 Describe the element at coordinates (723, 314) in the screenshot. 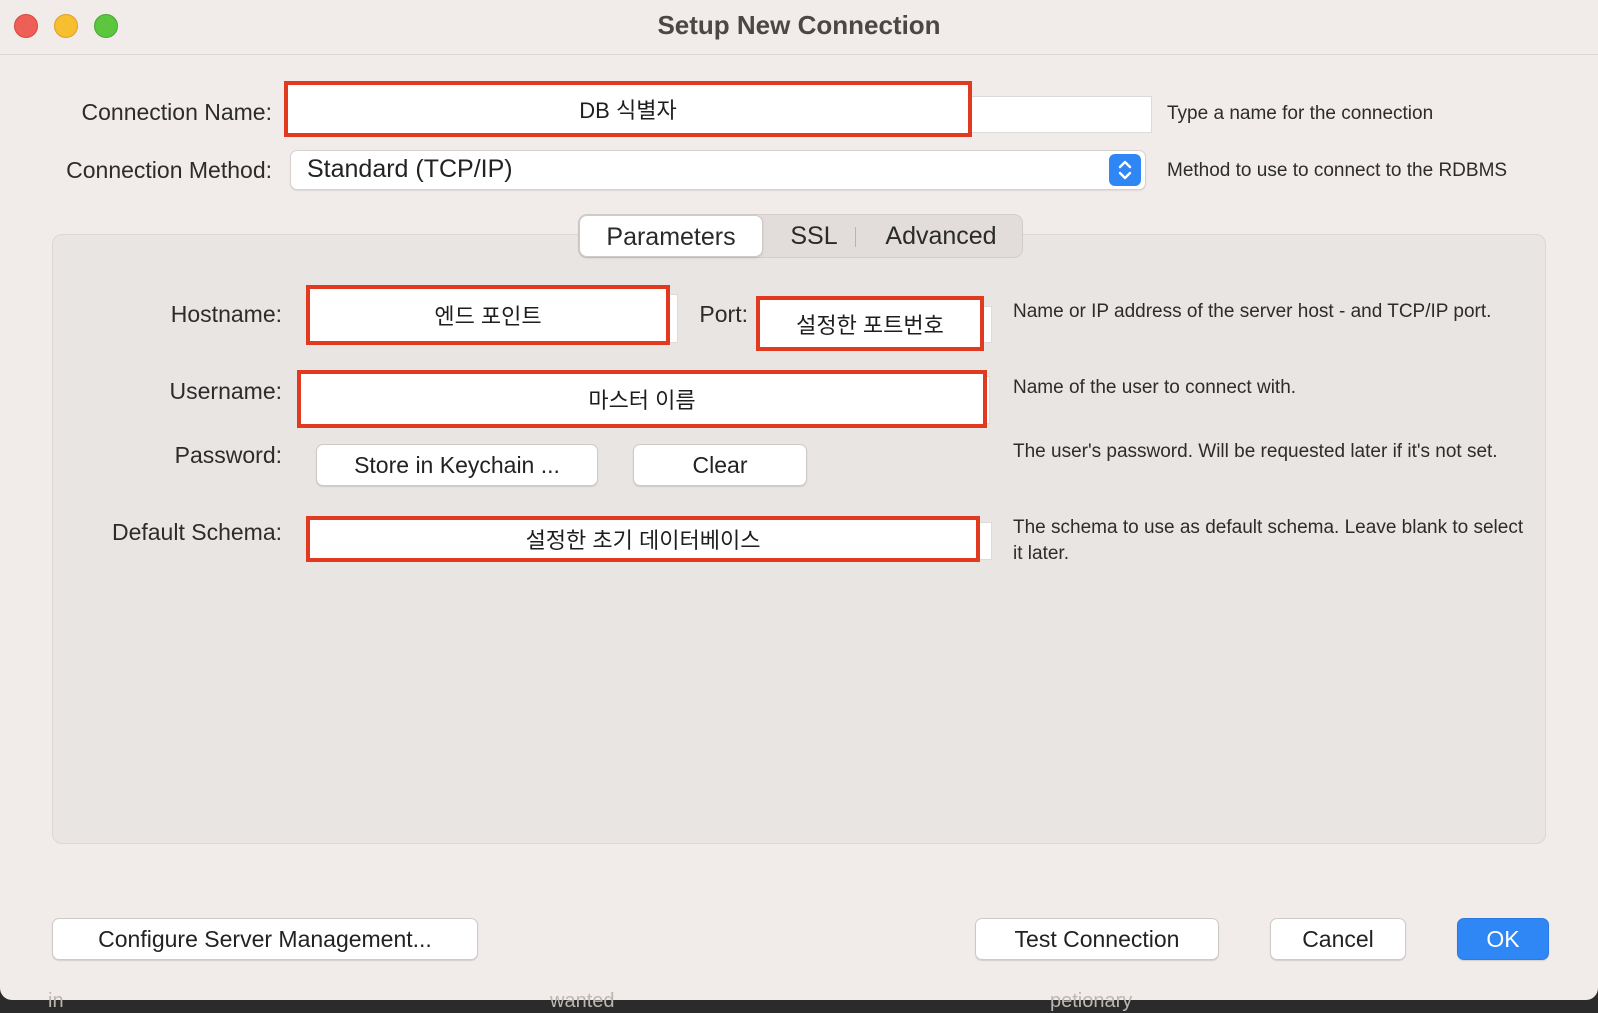

I see `port-label: Port:` at that location.